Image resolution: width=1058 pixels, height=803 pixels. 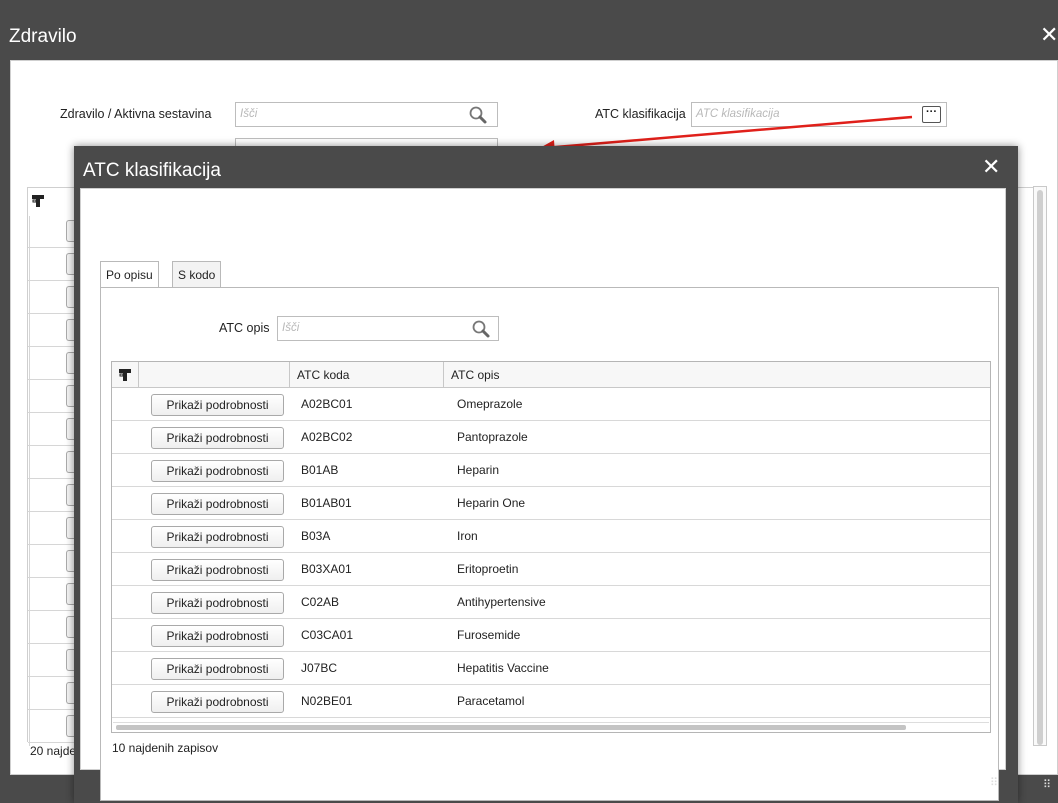 I want to click on atc-picker-button: ···, so click(x=931, y=114).